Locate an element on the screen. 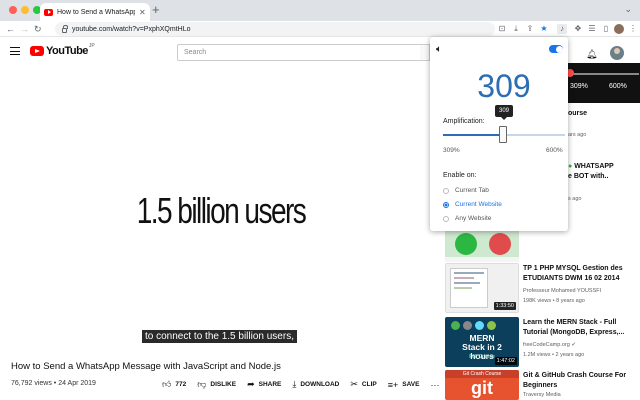  bookmark-star-icon: ★ is located at coordinates (544, 29).